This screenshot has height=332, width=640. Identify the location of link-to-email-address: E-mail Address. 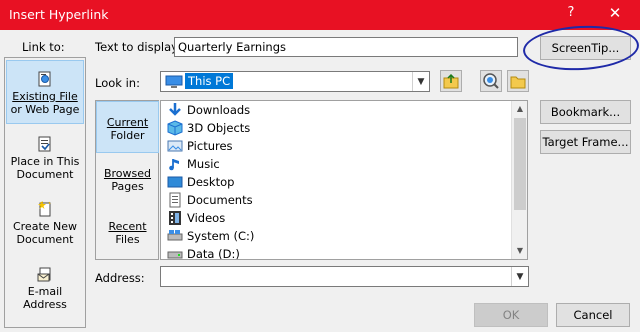
(45, 294).